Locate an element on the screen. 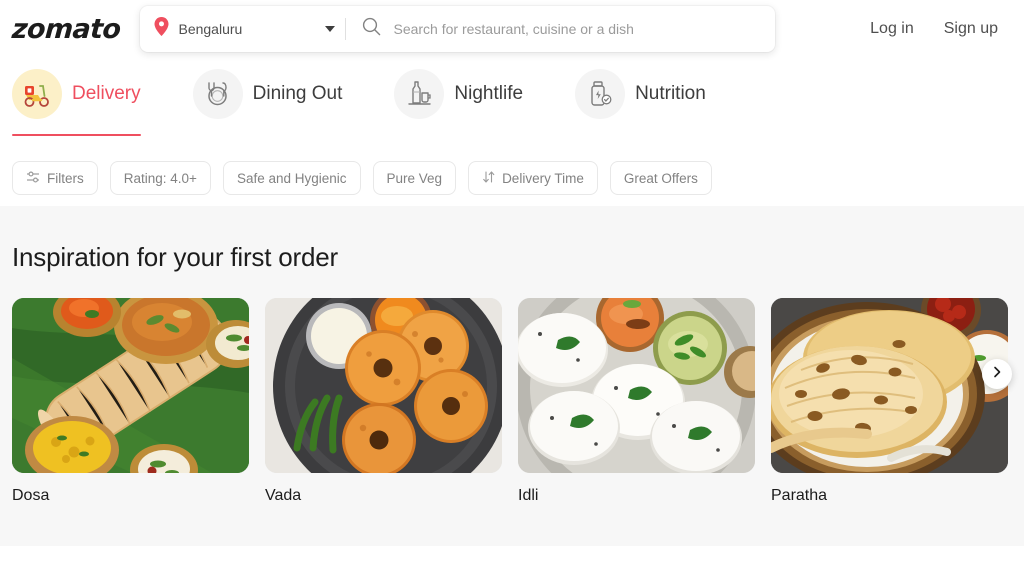 The image size is (1024, 573). food-card-paratha-label: Paratha is located at coordinates (799, 495).